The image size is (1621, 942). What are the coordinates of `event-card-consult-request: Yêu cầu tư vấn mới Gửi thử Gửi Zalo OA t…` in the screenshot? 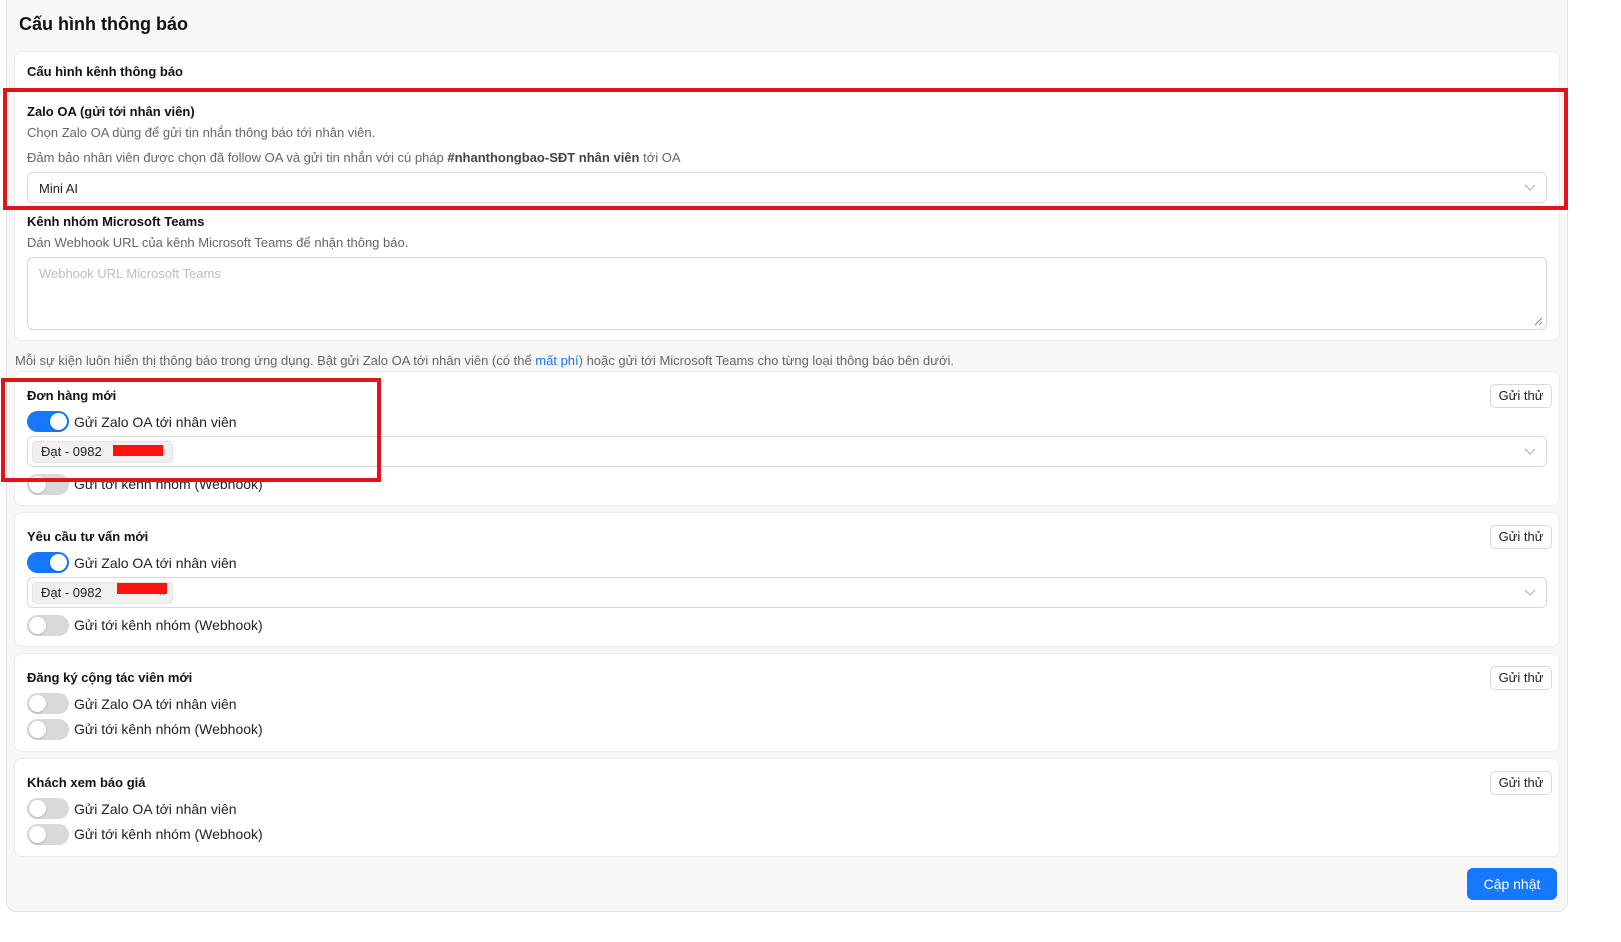 It's located at (787, 579).